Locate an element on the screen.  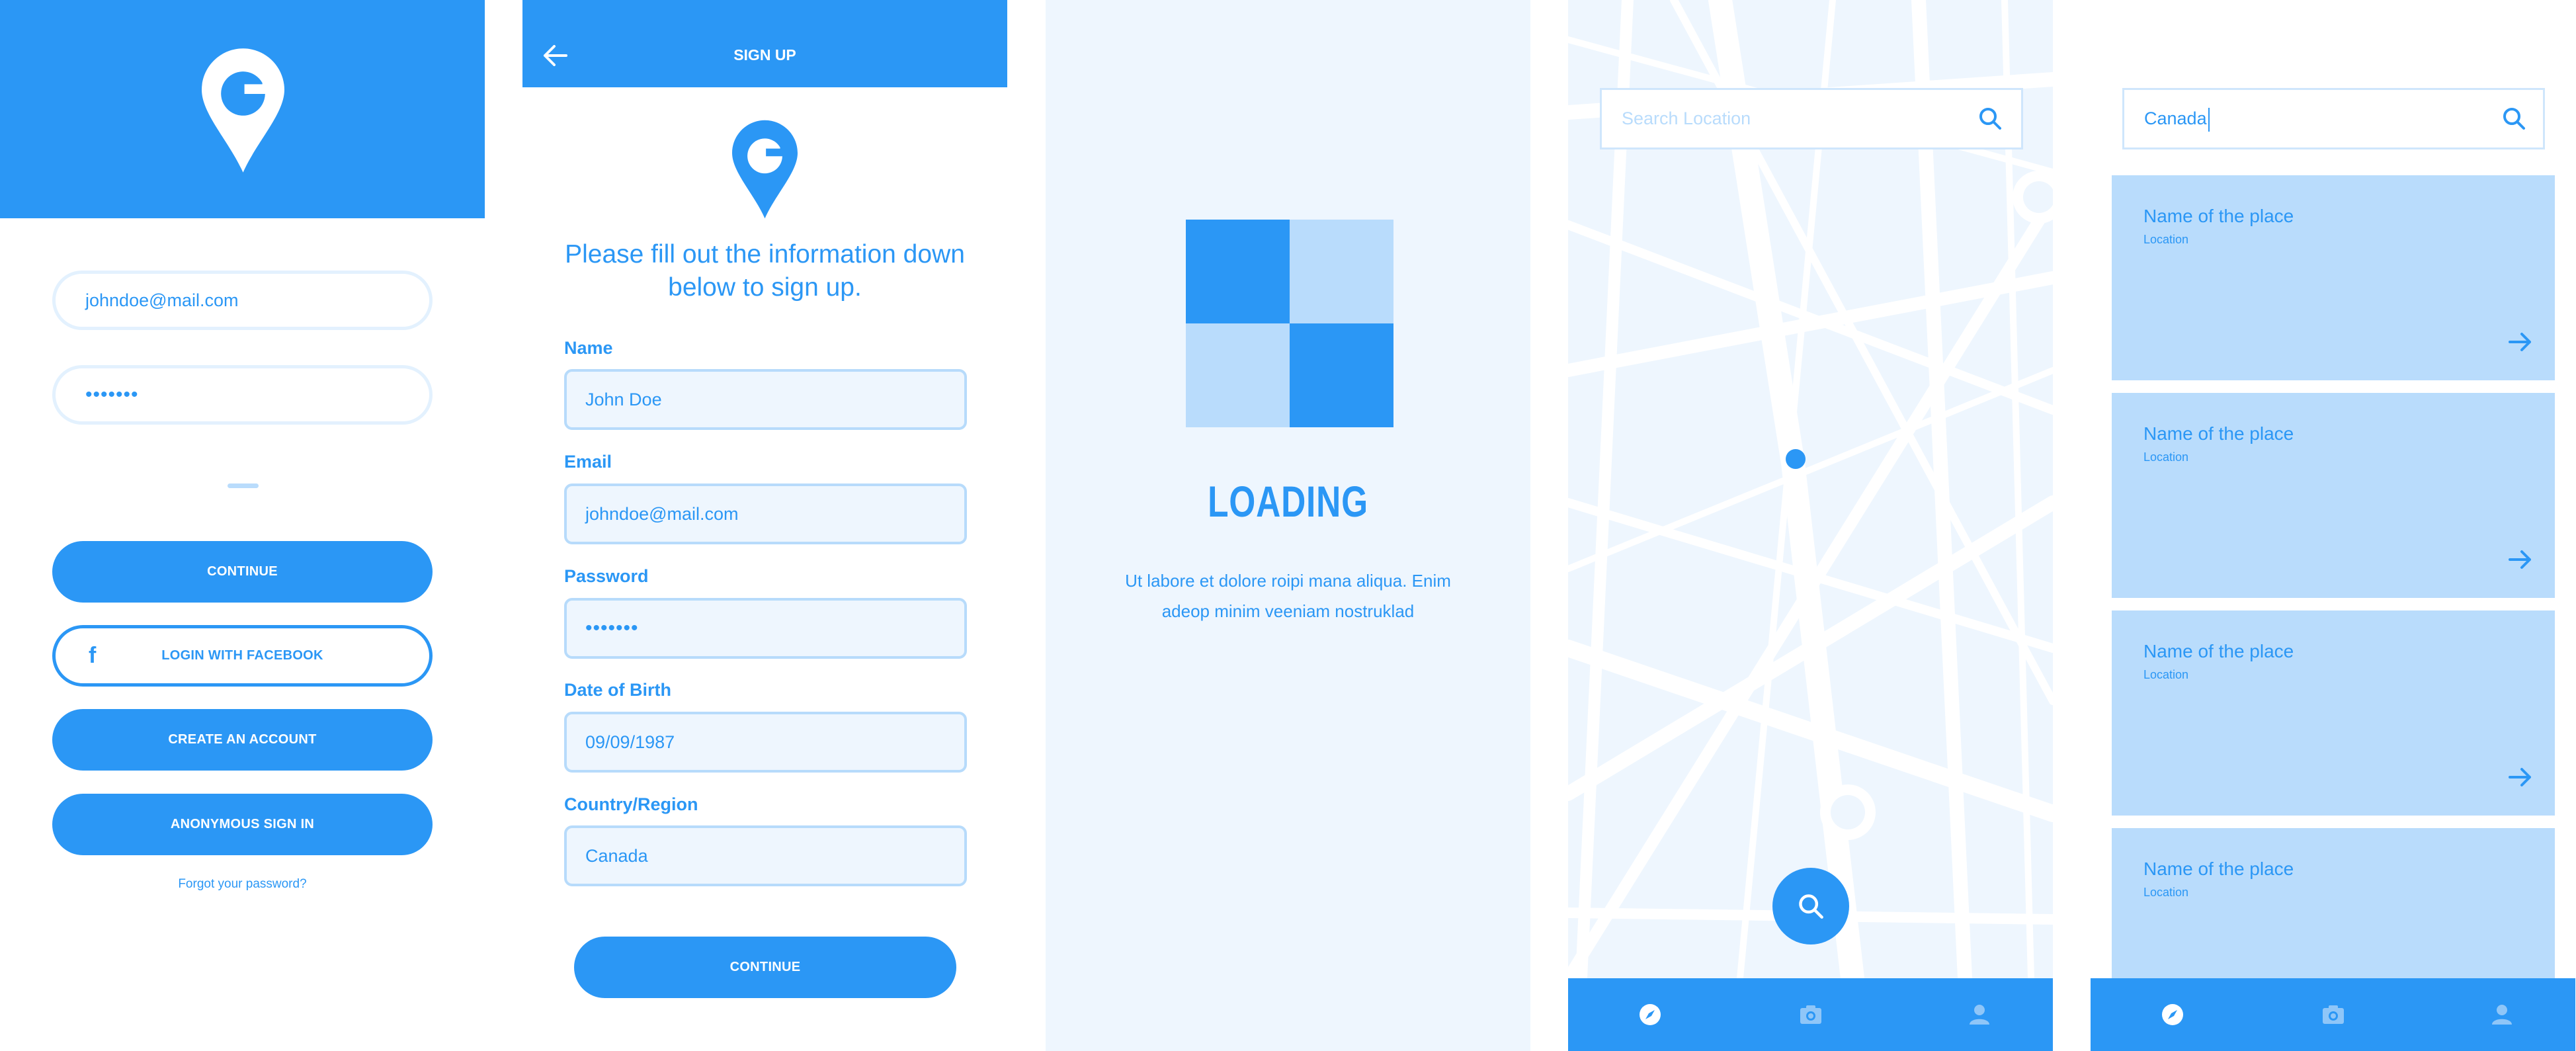
anonymous-signin-button: ANONYMOUS SIGN IN is located at coordinates (242, 824).